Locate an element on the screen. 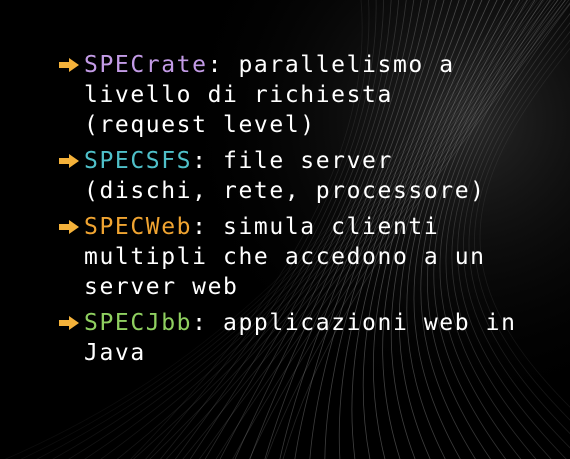 The image size is (570, 459). bullet-item: SPECJbb: applicazioni web in Java is located at coordinates (308, 338).